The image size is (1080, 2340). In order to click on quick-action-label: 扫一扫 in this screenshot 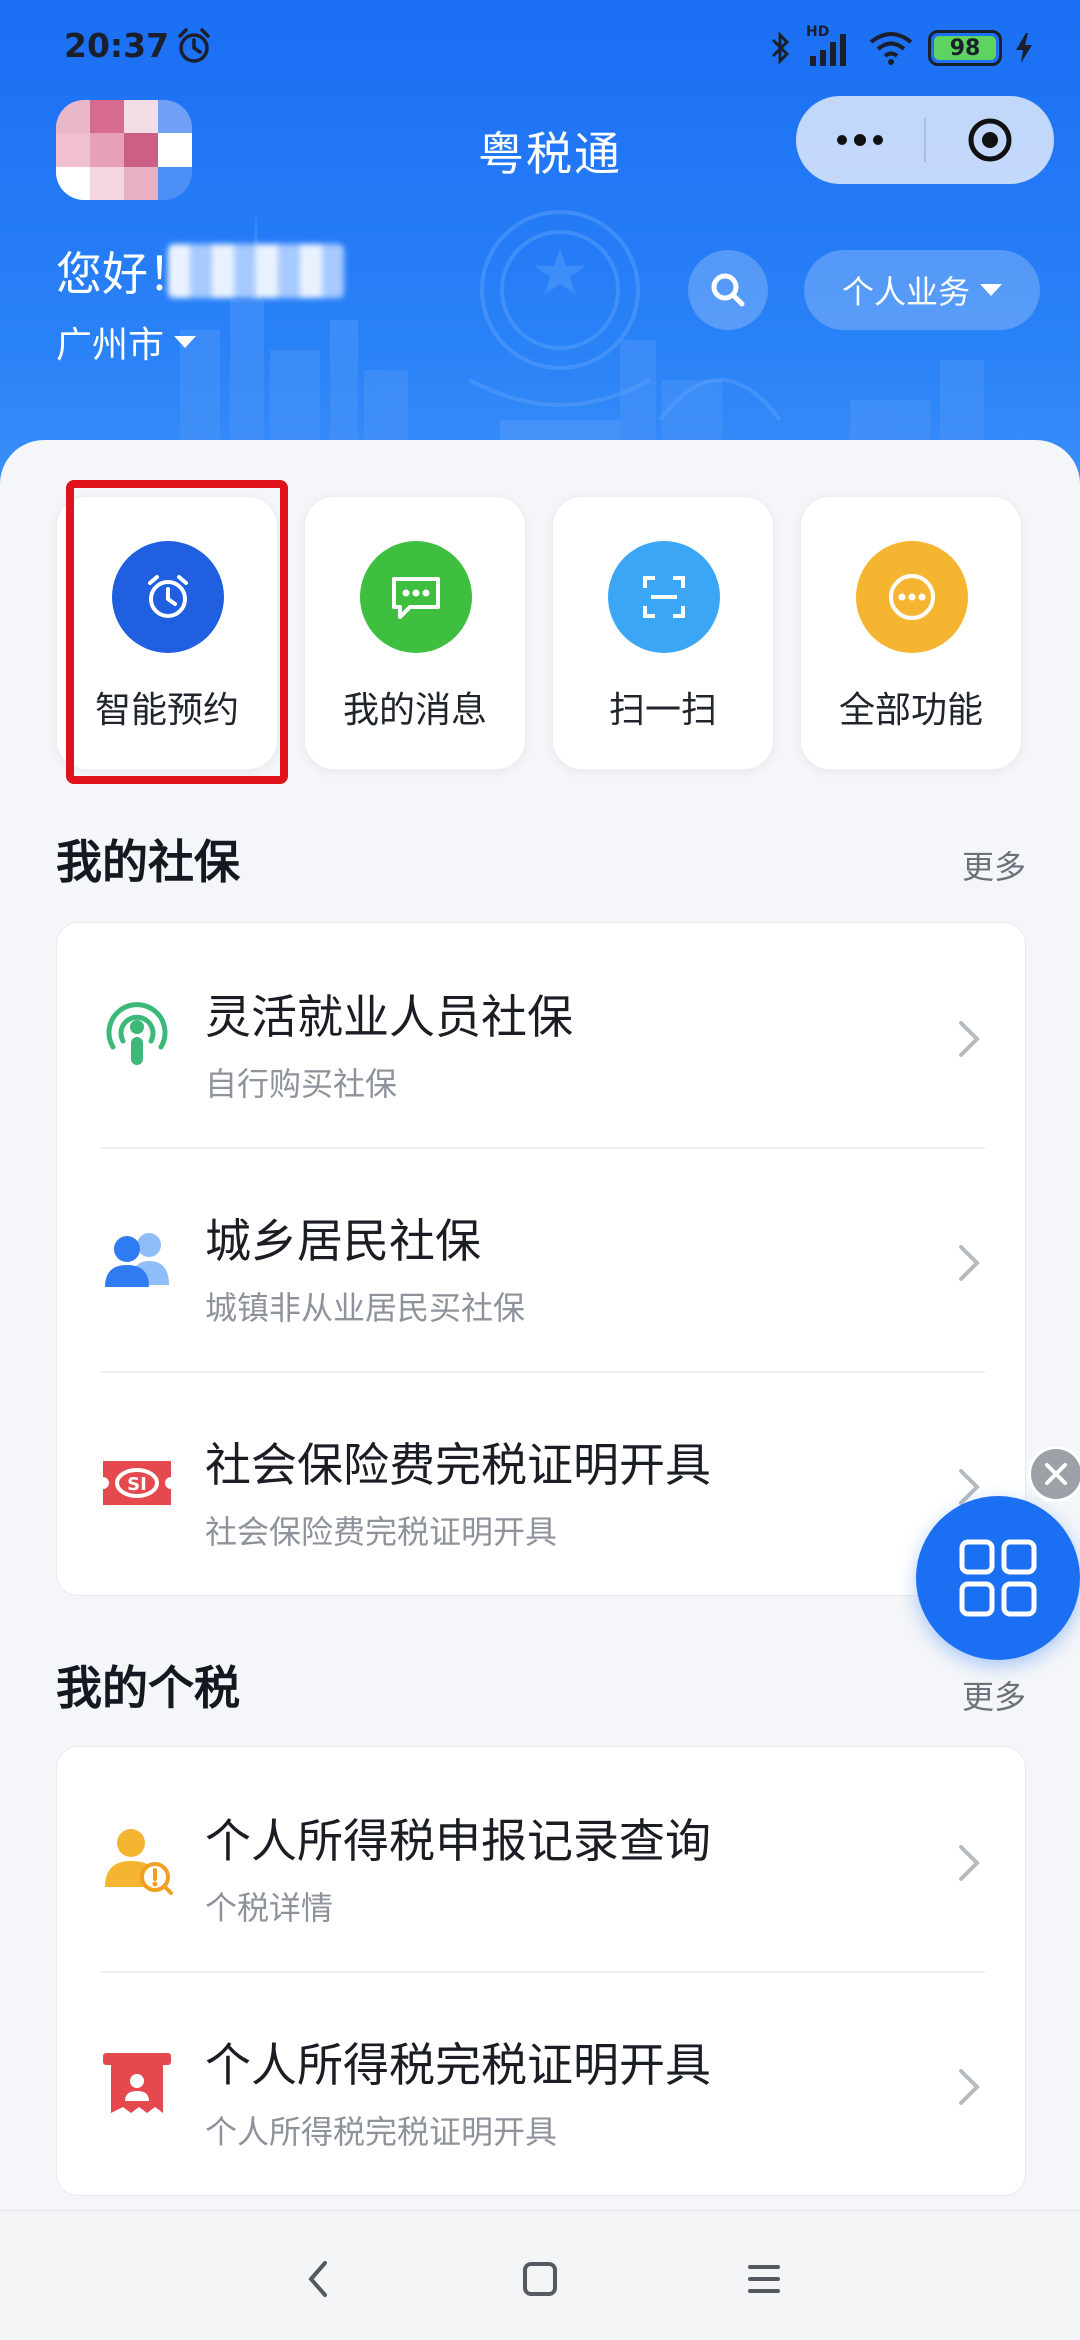, I will do `click(662, 710)`.